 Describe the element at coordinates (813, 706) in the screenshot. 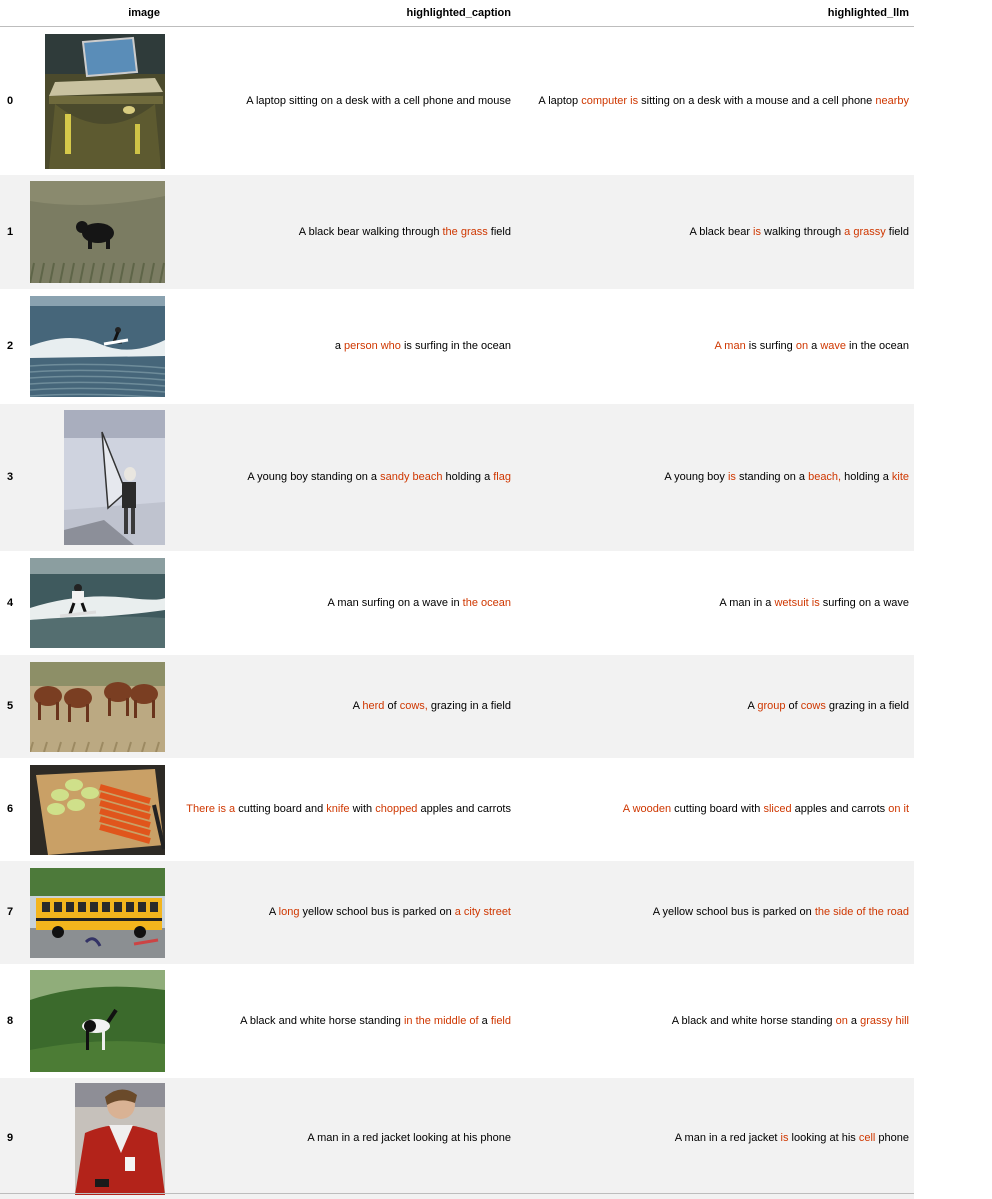

I see `highlighted-text: cows` at that location.